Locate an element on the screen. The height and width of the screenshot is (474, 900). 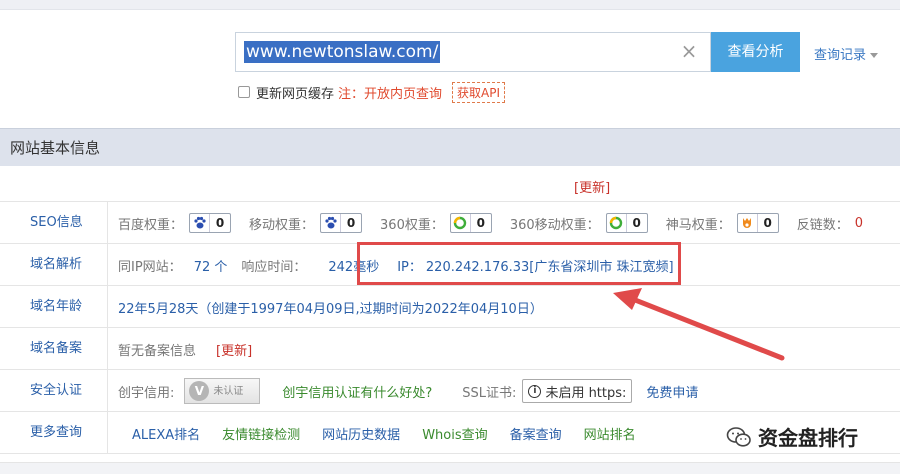
query-history-label: 查询记录 is located at coordinates (840, 55).